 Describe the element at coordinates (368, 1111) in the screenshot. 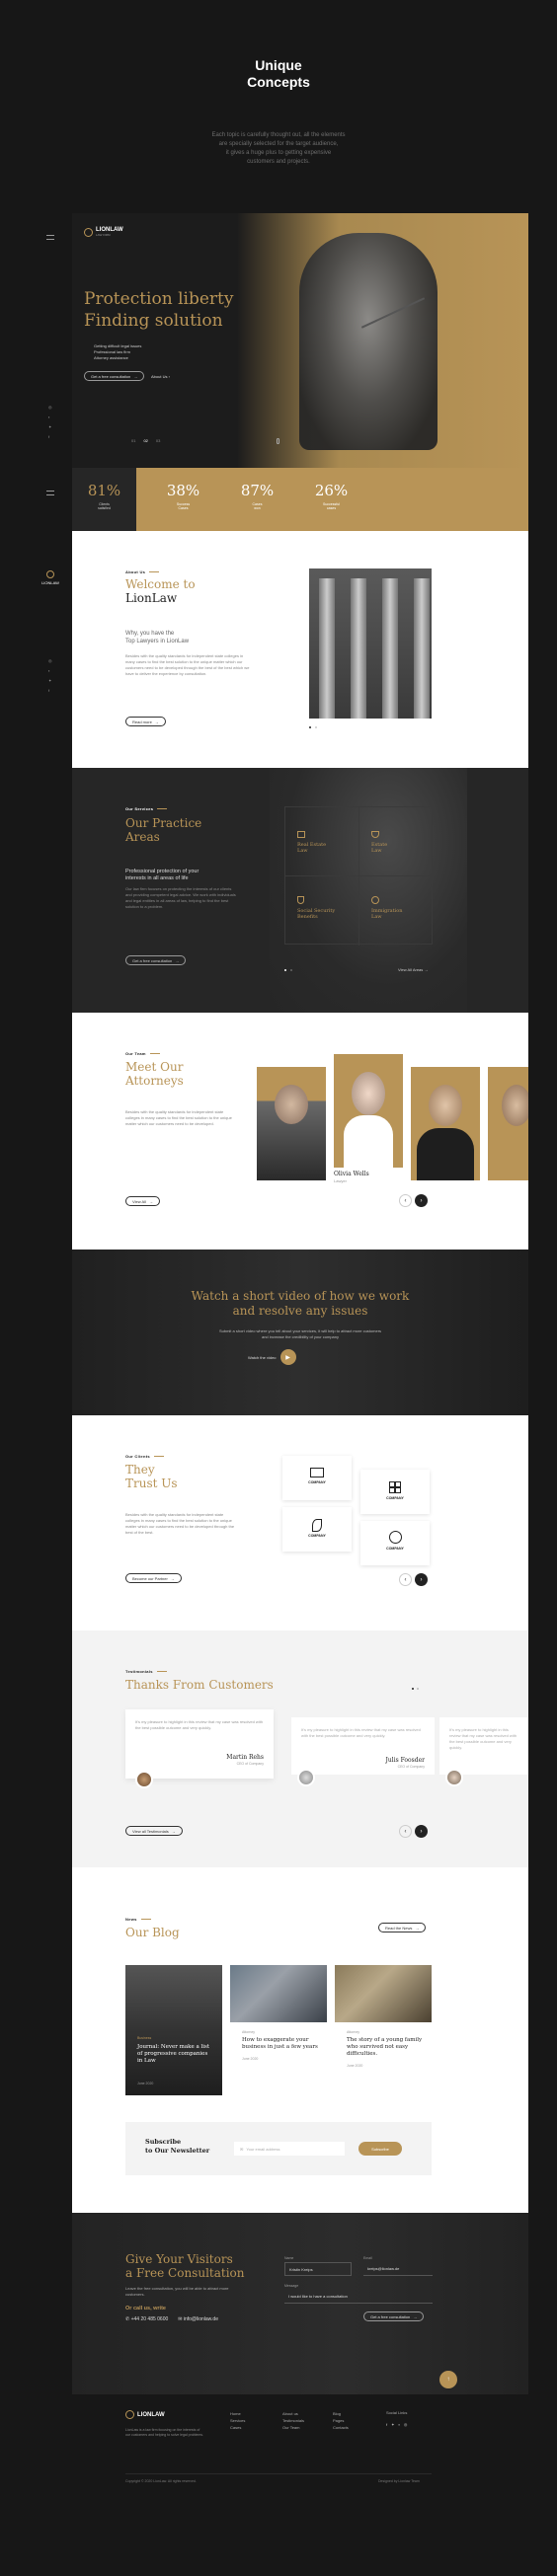

I see `attorney-card-featured` at that location.